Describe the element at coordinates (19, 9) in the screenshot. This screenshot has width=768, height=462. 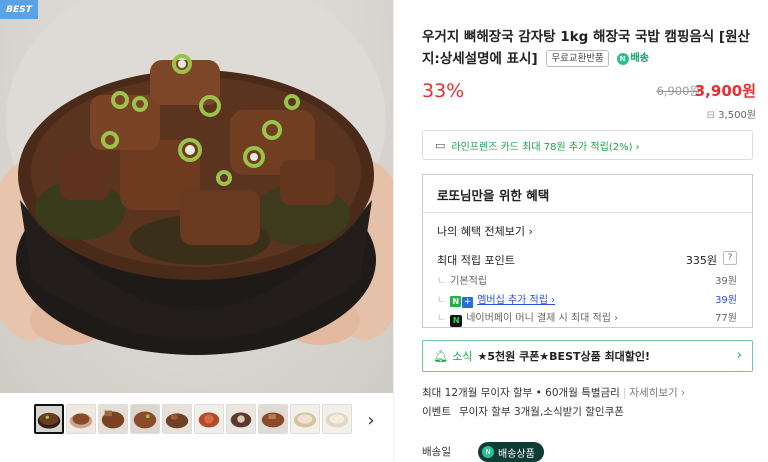
I see `best-badge: BEST` at that location.